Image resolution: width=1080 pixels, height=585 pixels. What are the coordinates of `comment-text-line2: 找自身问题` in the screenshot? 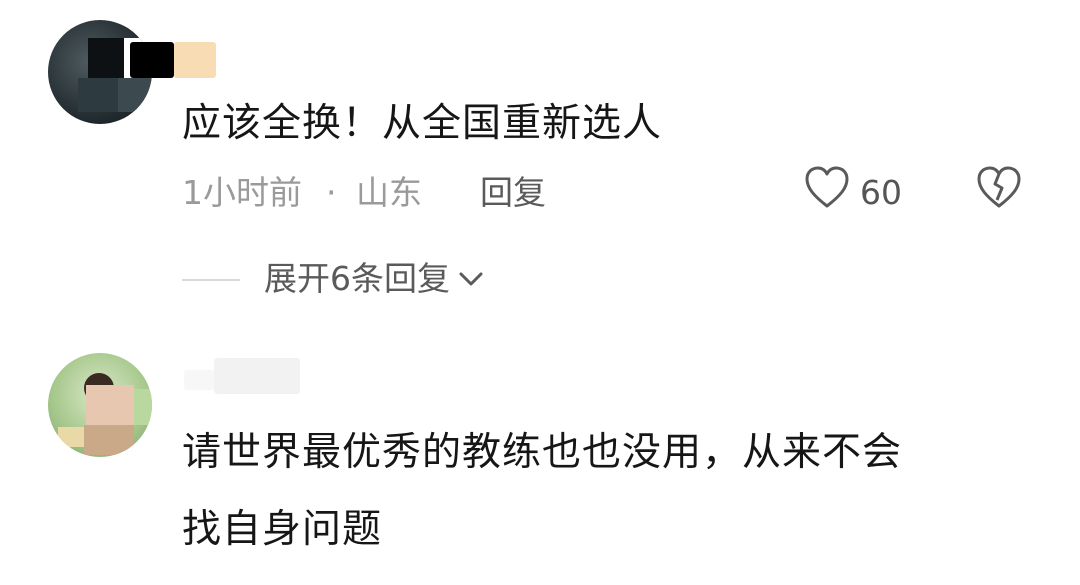 It's located at (282, 529).